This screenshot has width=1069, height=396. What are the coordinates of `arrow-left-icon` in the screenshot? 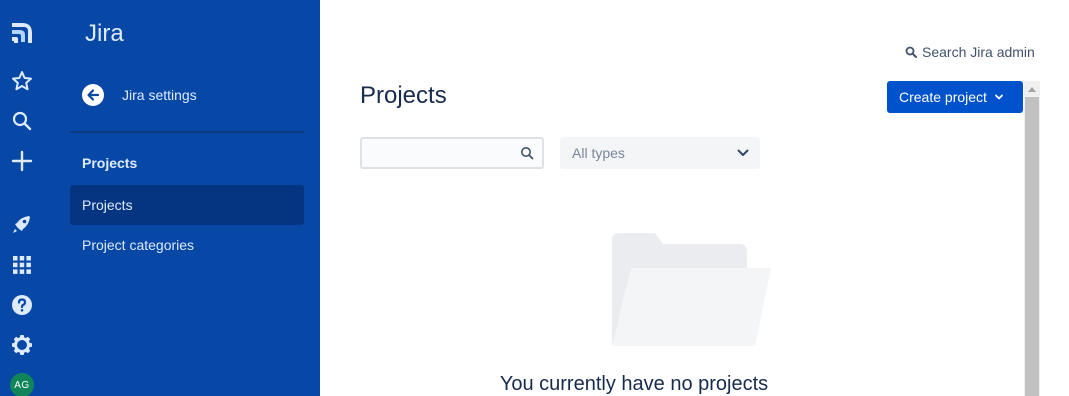 It's located at (93, 95).